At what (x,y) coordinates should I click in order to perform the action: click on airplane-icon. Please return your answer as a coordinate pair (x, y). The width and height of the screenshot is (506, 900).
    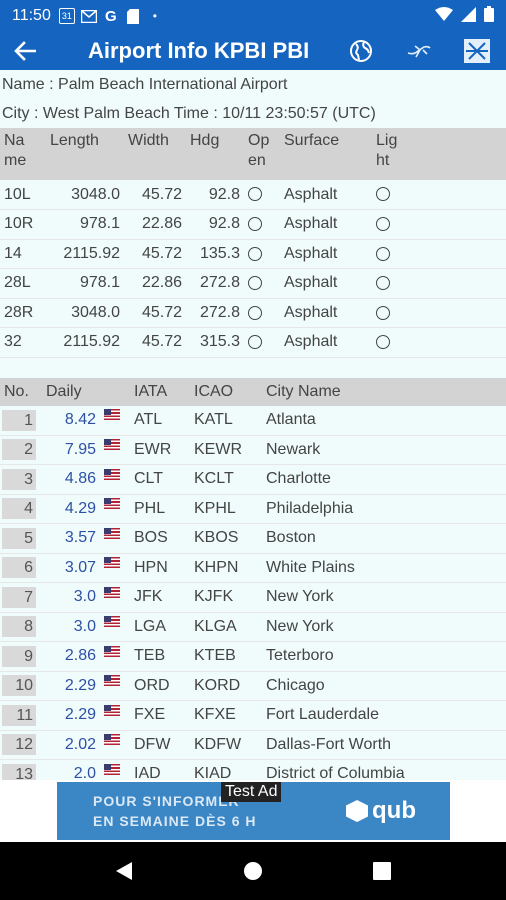
    Looking at the image, I should click on (419, 51).